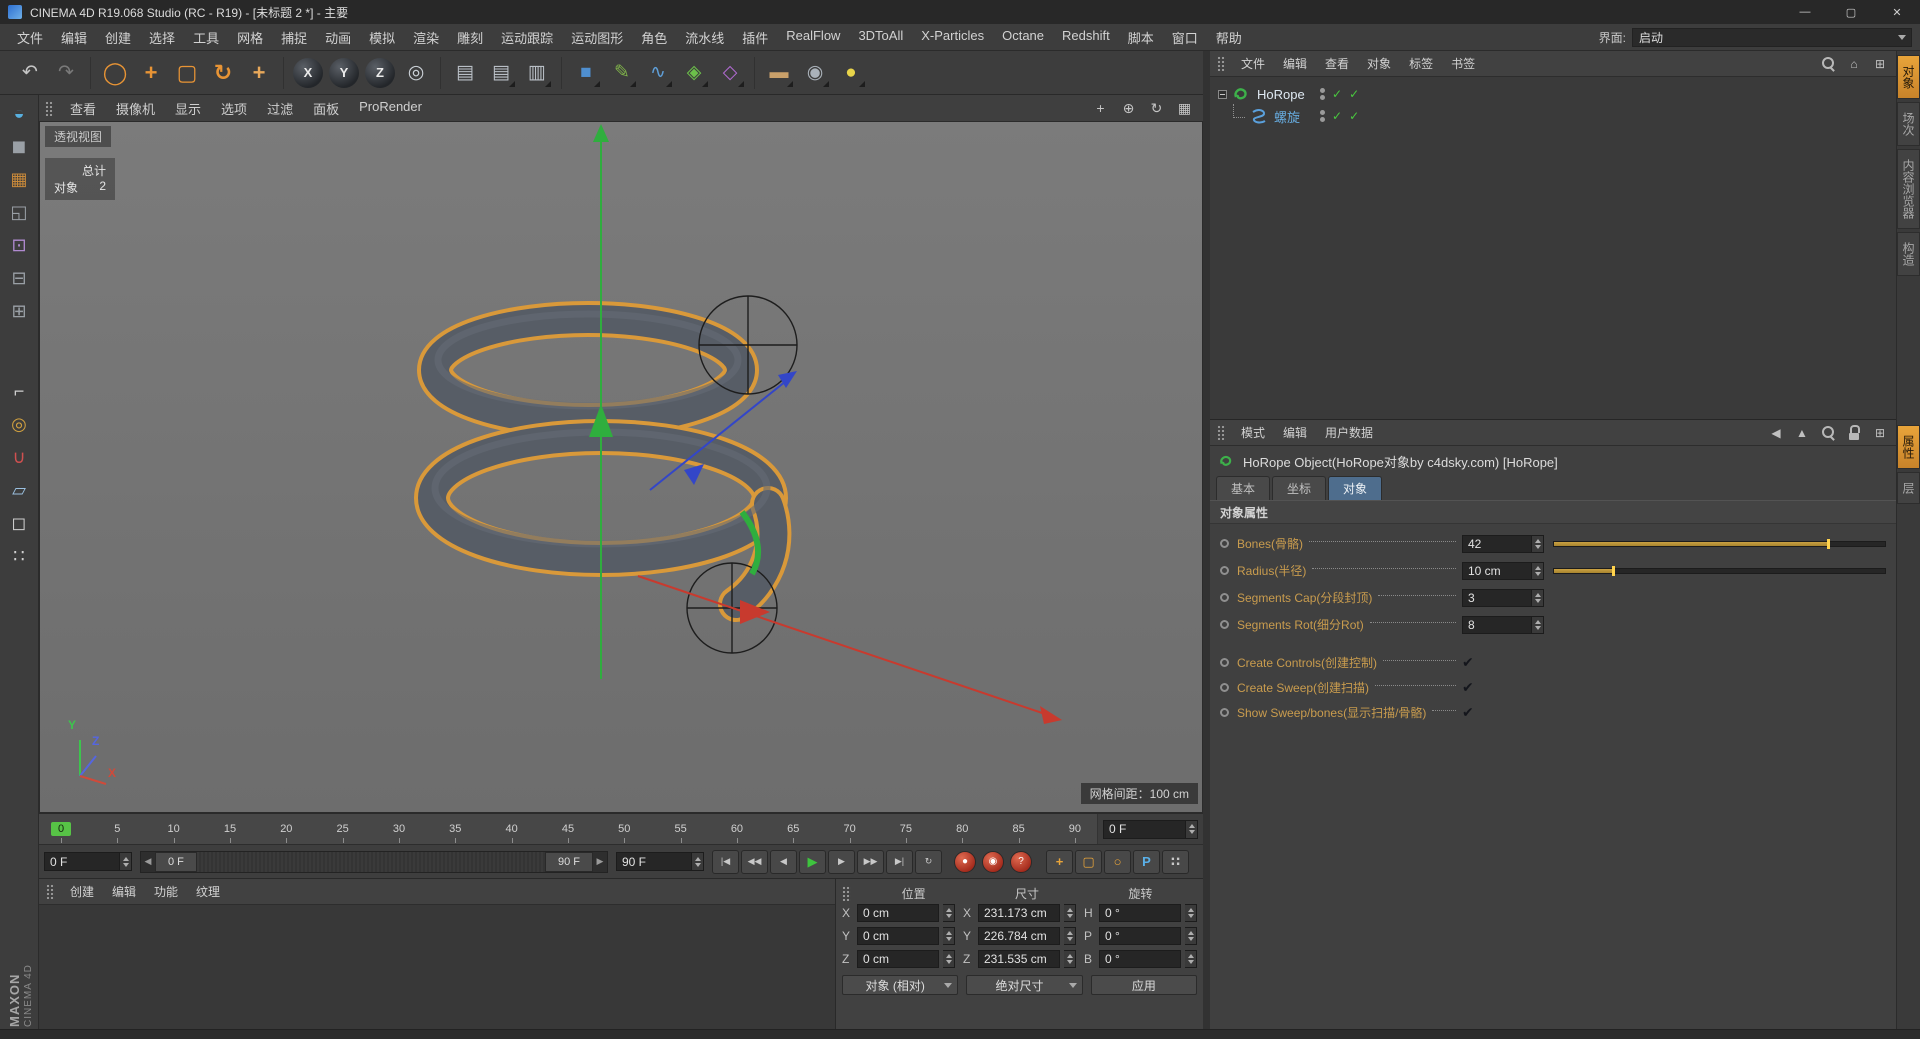 This screenshot has height=1039, width=1920. What do you see at coordinates (586, 73) in the screenshot?
I see `cube-primitive-icon: ■` at bounding box center [586, 73].